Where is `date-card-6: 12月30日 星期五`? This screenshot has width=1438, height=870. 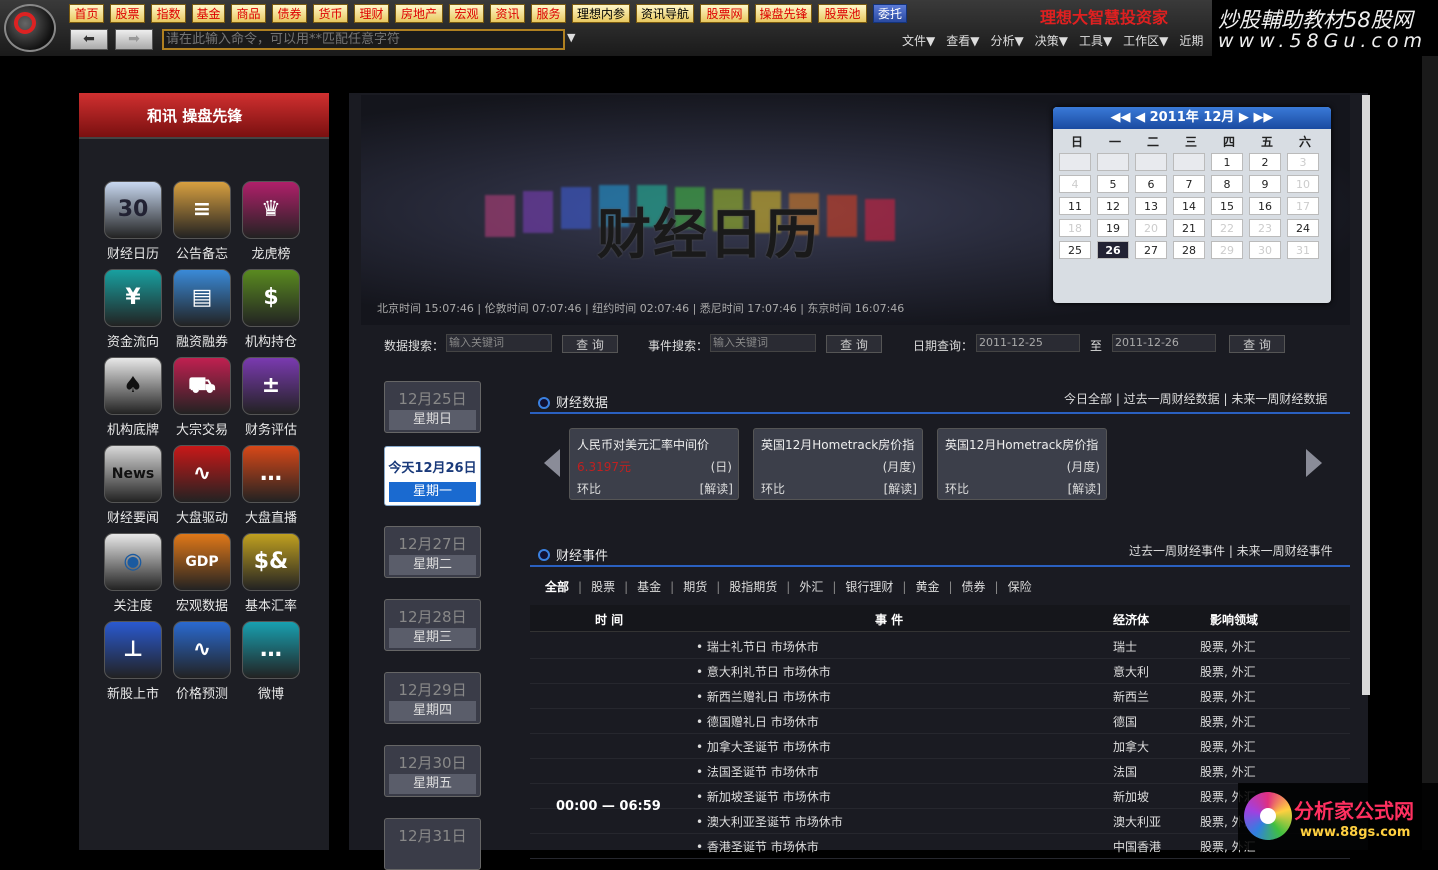 date-card-6: 12月30日 星期五 is located at coordinates (432, 771).